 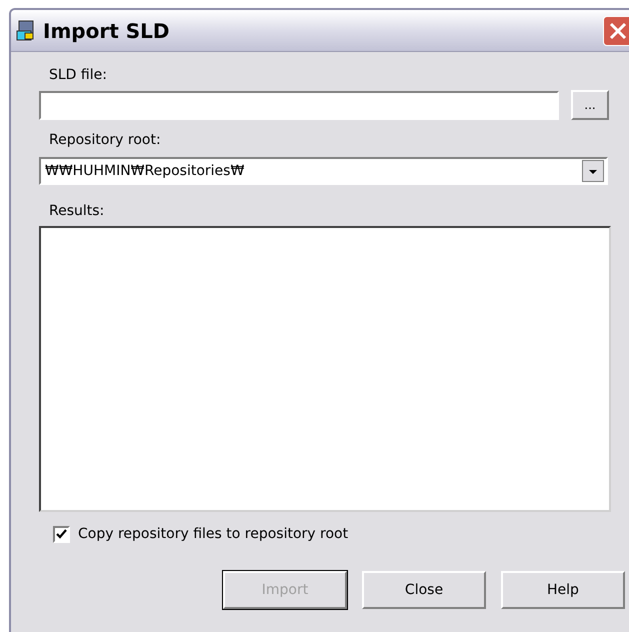 I want to click on checkmark-icon, so click(x=61, y=534).